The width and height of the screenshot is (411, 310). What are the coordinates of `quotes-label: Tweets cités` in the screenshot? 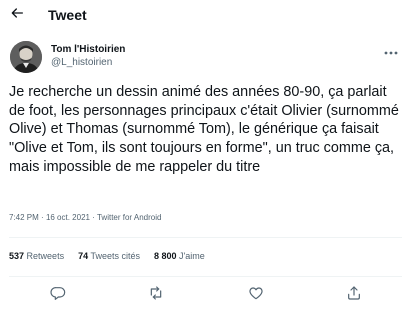 It's located at (115, 256).